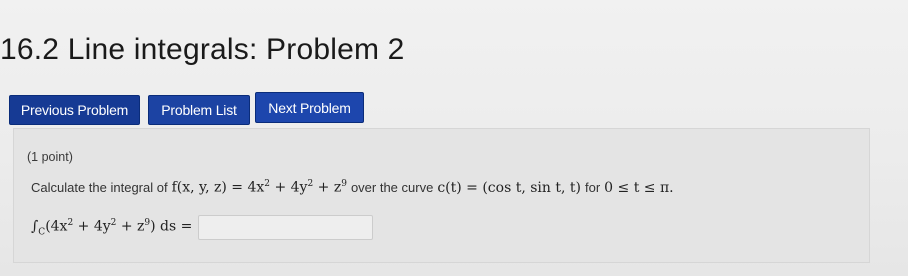 The height and width of the screenshot is (276, 908). Describe the element at coordinates (327, 187) in the screenshot. I see `function-rhs-b: + z` at that location.